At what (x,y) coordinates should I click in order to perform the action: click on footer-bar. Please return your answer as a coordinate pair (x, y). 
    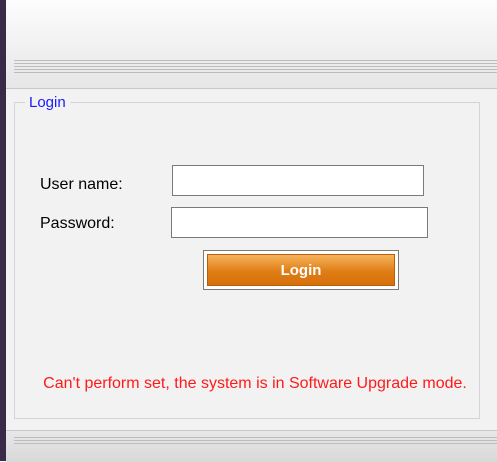
    Looking at the image, I should click on (251, 446).